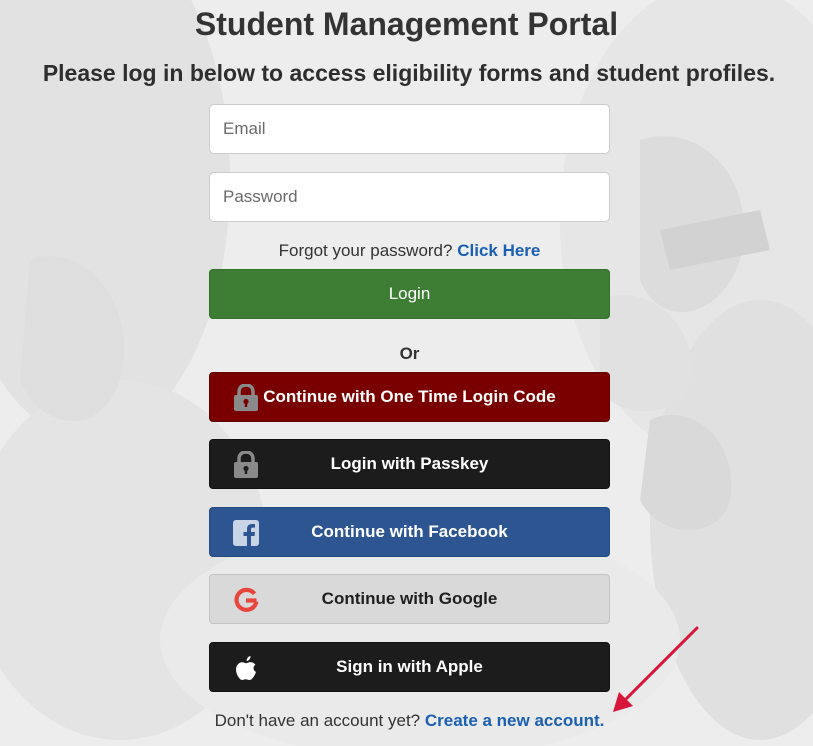  I want to click on red-arrow-icon, so click(656, 669).